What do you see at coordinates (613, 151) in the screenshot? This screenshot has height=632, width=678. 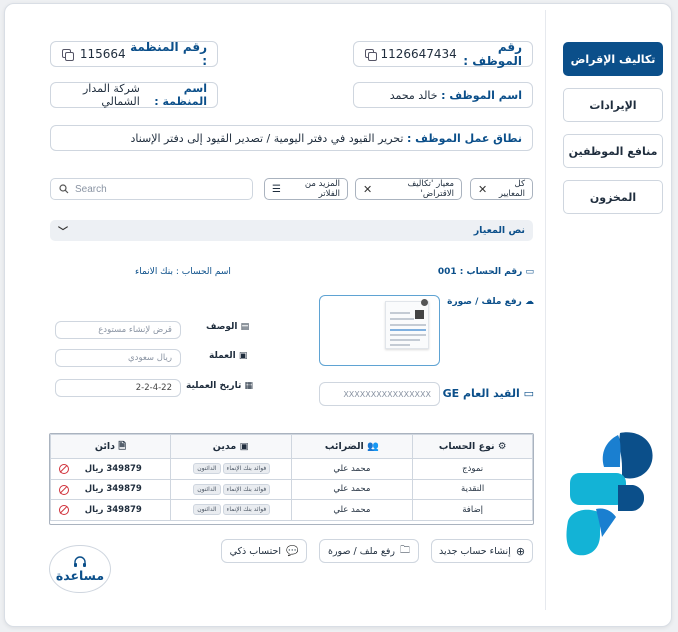 I see `sidebar-item-employee-benefits: منافع الموظفين` at bounding box center [613, 151].